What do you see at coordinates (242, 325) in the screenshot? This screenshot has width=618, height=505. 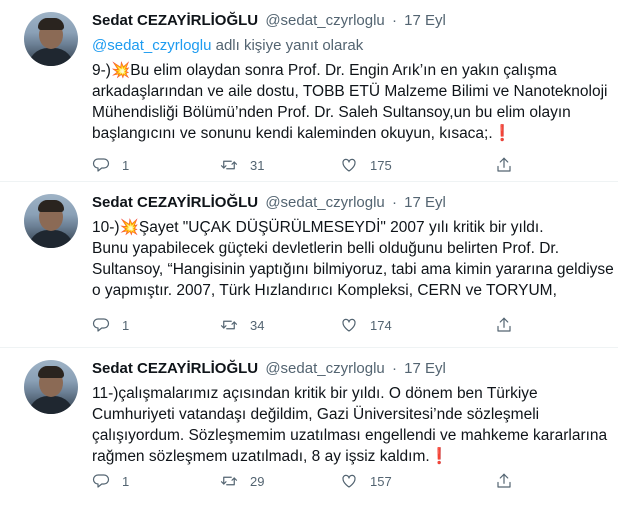 I see `retweet-button: 34` at bounding box center [242, 325].